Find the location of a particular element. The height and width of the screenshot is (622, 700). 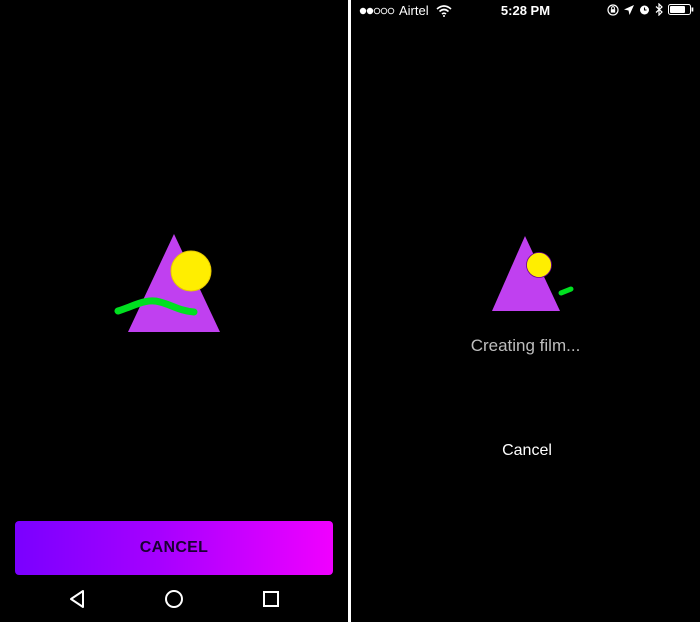

location-arrow-icon is located at coordinates (629, 9).